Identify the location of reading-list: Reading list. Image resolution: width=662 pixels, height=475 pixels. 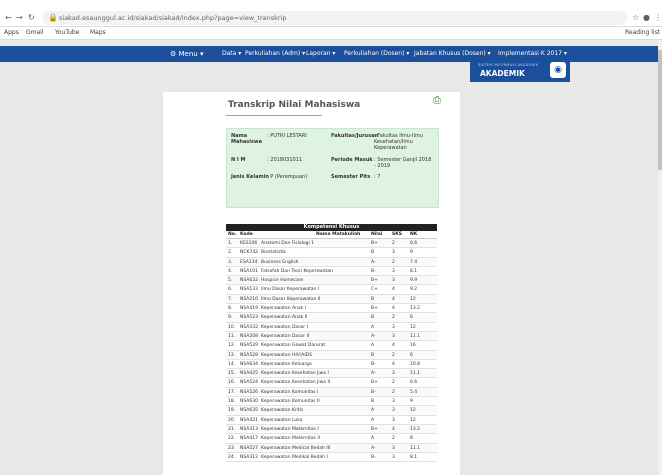
(642, 33).